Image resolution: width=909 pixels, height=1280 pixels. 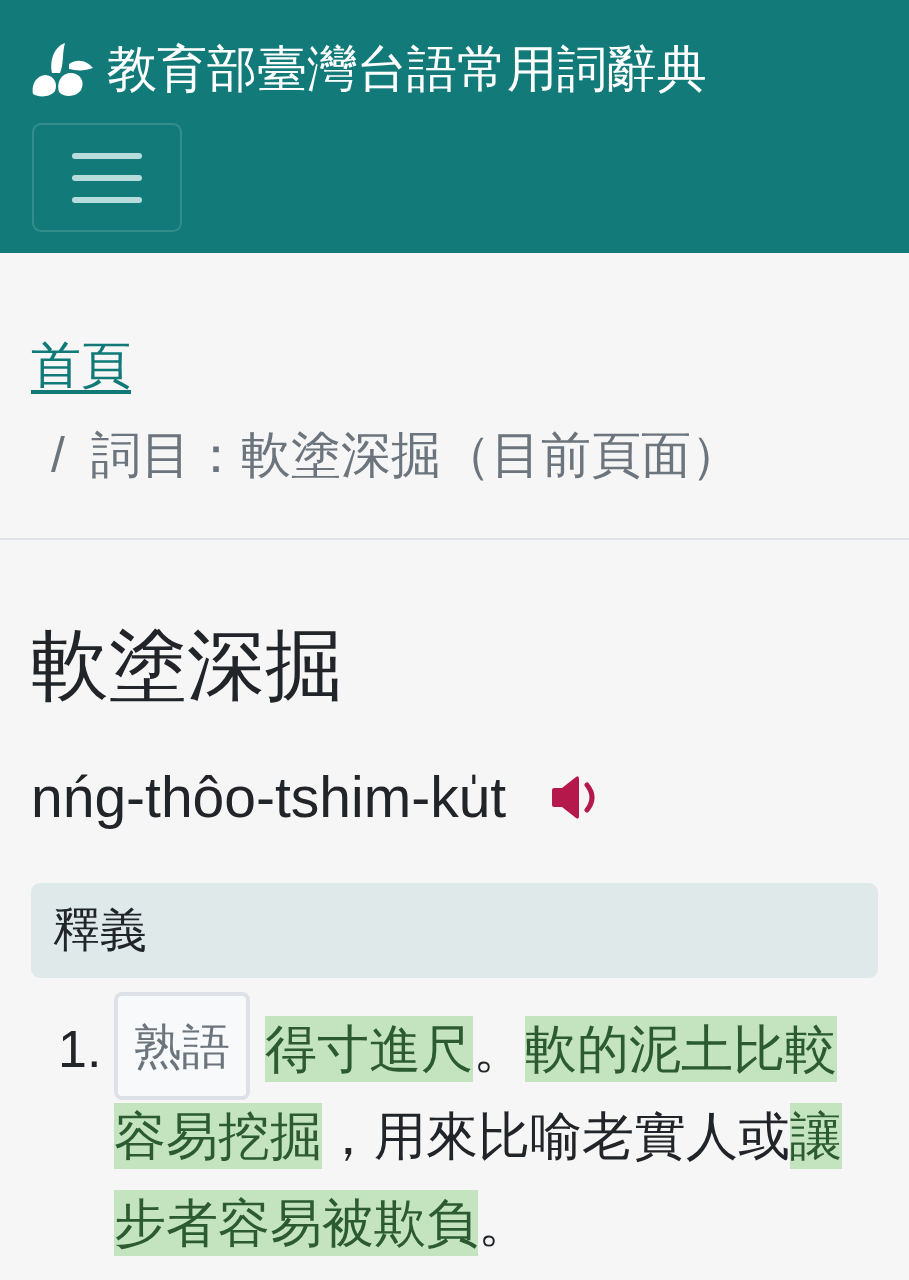 I want to click on list-number: 1., so click(x=80, y=1049).